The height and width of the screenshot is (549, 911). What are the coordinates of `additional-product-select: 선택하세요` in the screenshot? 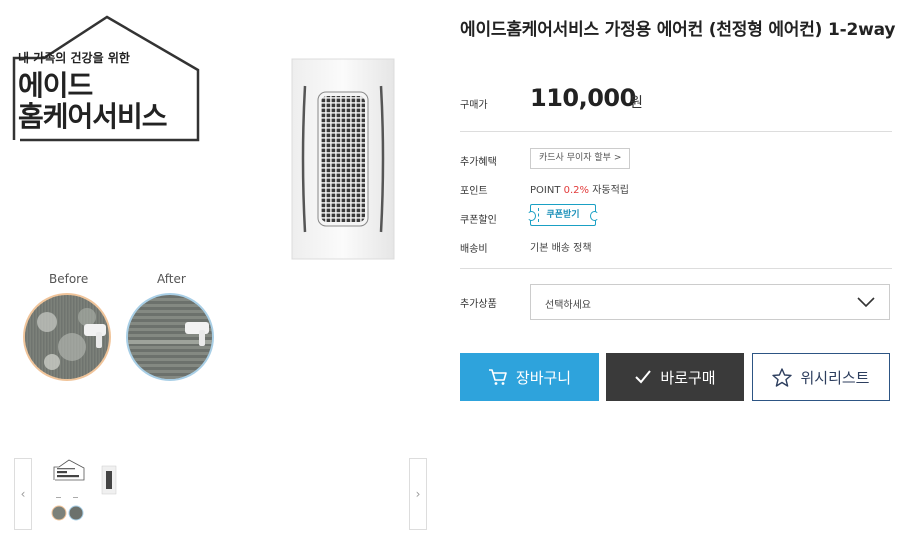 It's located at (710, 302).